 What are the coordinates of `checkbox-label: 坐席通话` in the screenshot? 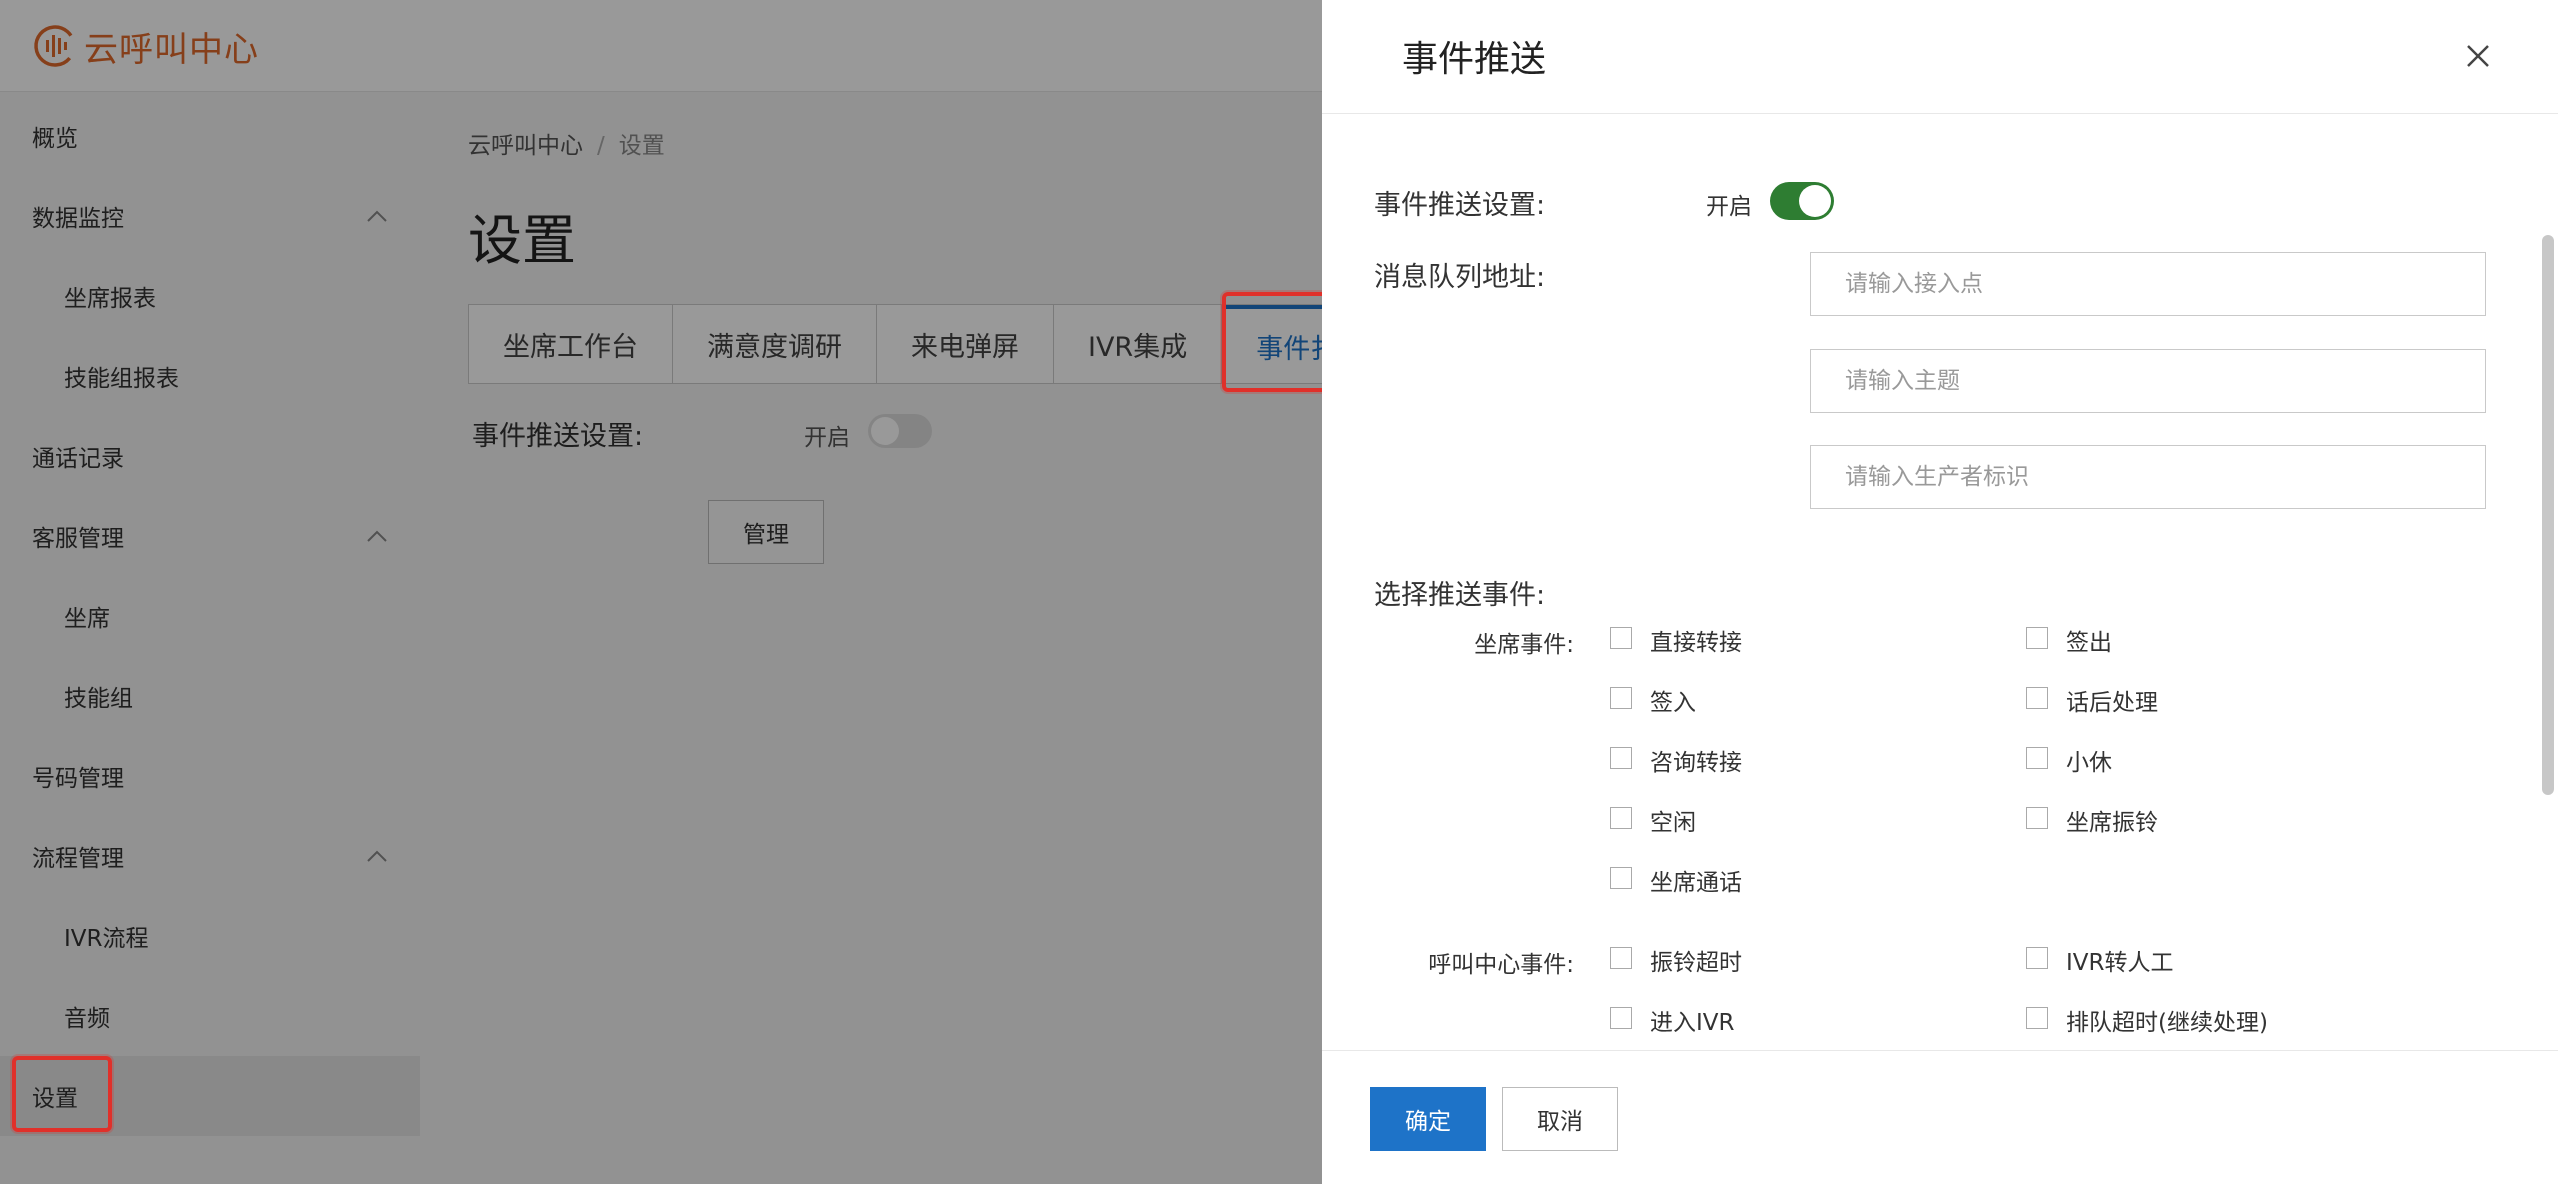 It's located at (1696, 883).